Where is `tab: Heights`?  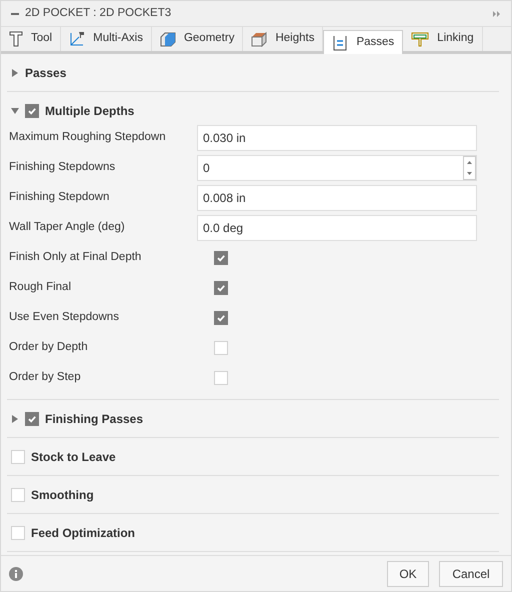 tab: Heights is located at coordinates (283, 39).